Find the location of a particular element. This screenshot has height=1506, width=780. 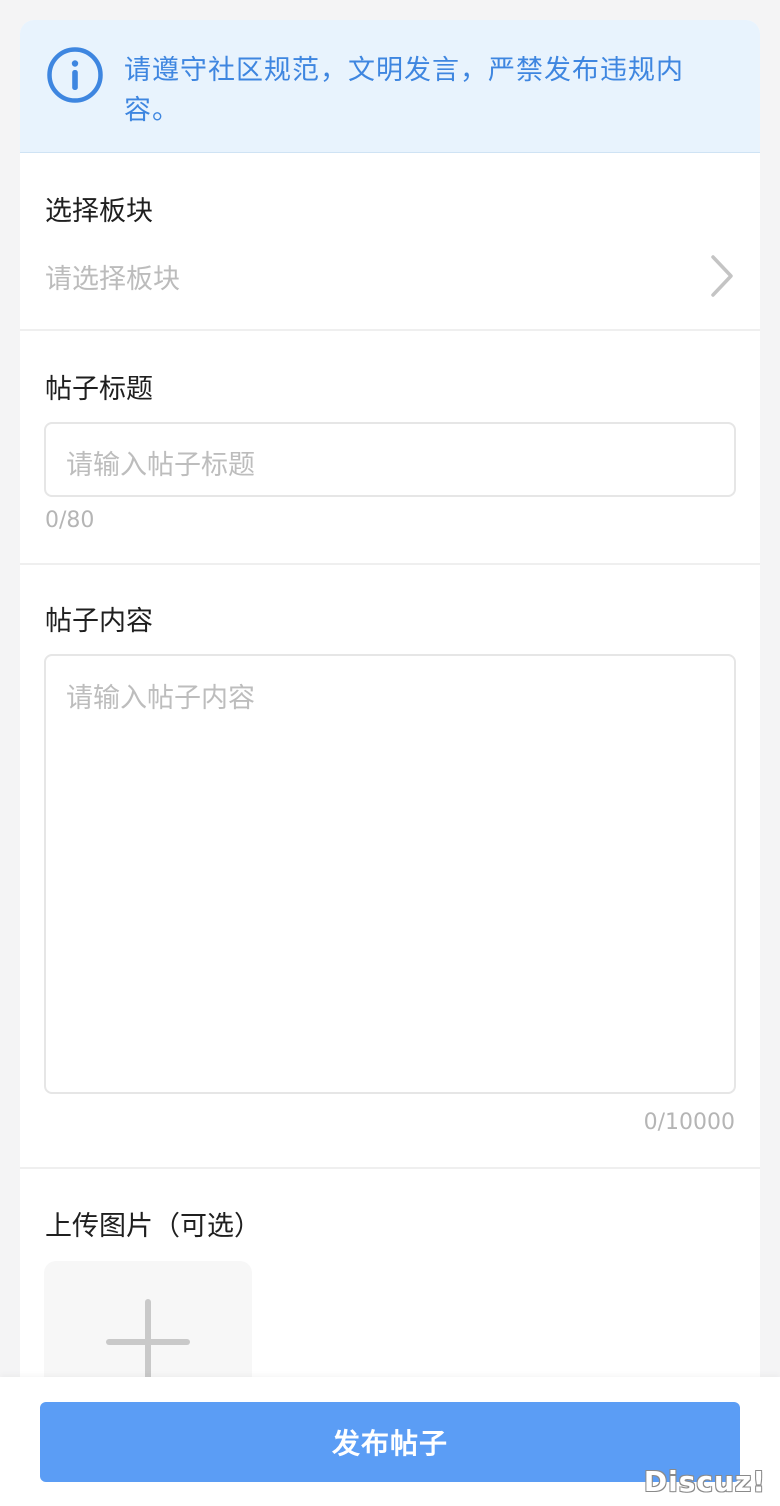

title-section: 帖子标题 请输入帖子标题 0/80 is located at coordinates (390, 448).